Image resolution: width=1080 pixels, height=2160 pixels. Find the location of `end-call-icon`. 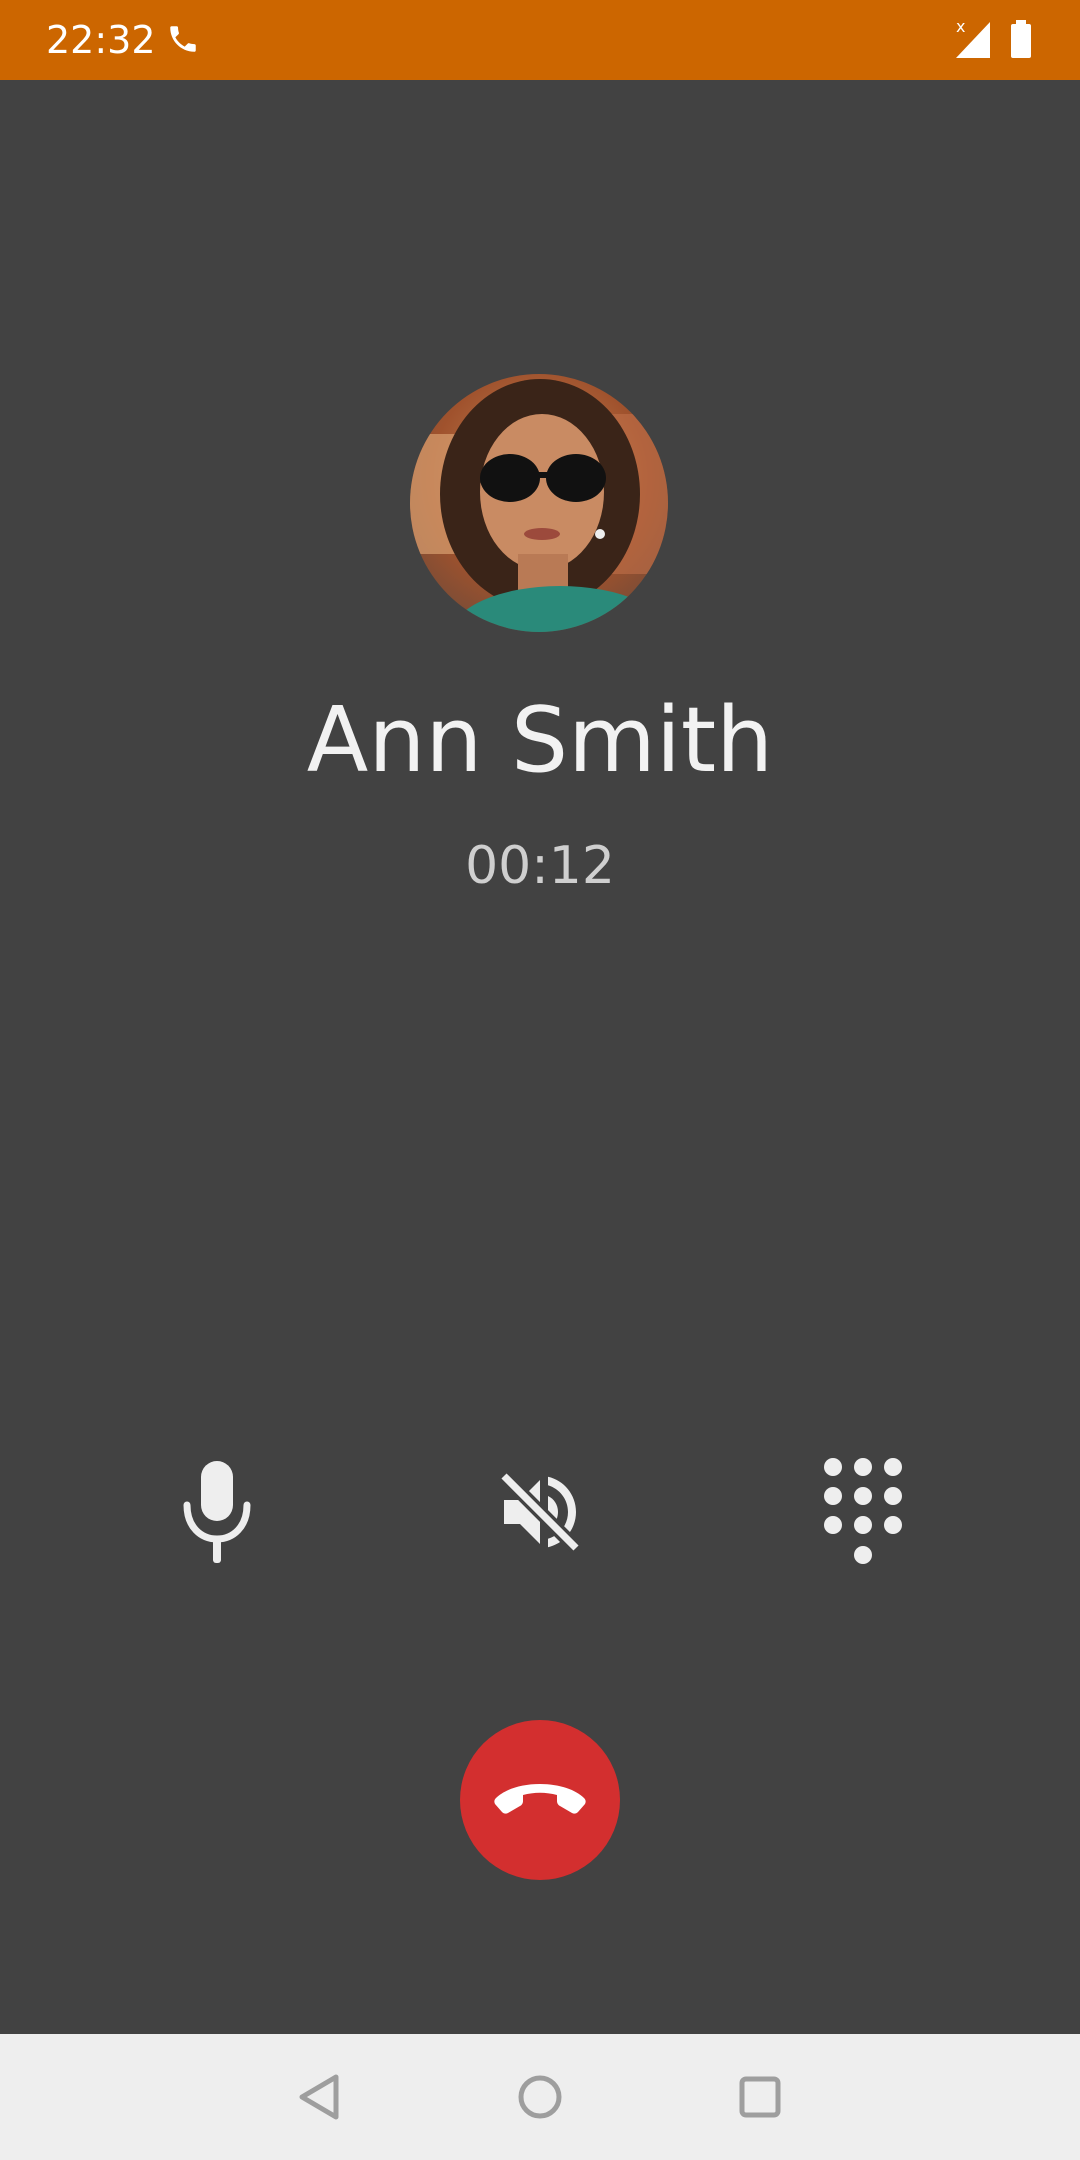

end-call-icon is located at coordinates (540, 1799).